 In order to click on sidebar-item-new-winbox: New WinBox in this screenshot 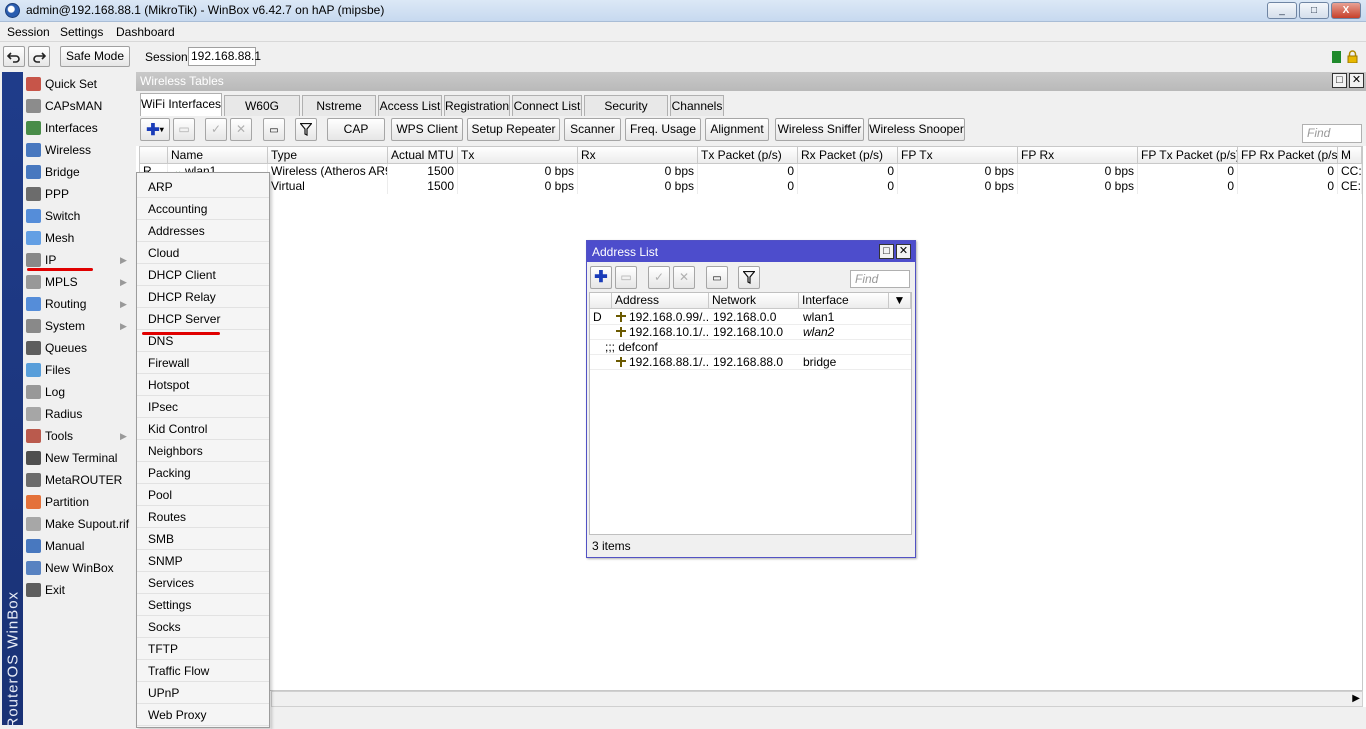, I will do `click(79, 568)`.